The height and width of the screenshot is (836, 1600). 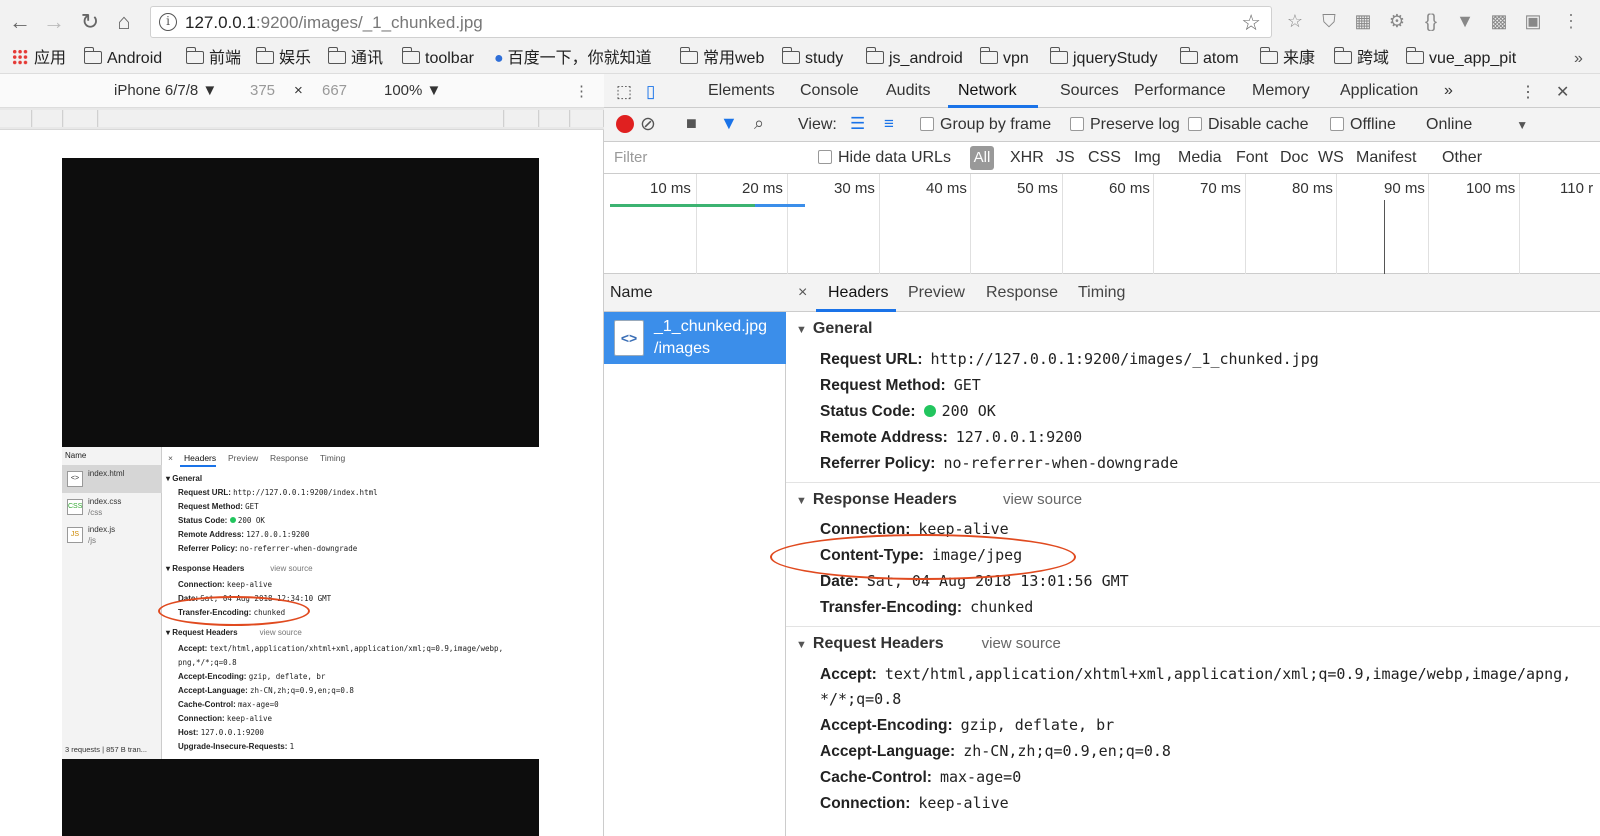 What do you see at coordinates (1363, 21) in the screenshot?
I see `grid-extension-icon: ▦` at bounding box center [1363, 21].